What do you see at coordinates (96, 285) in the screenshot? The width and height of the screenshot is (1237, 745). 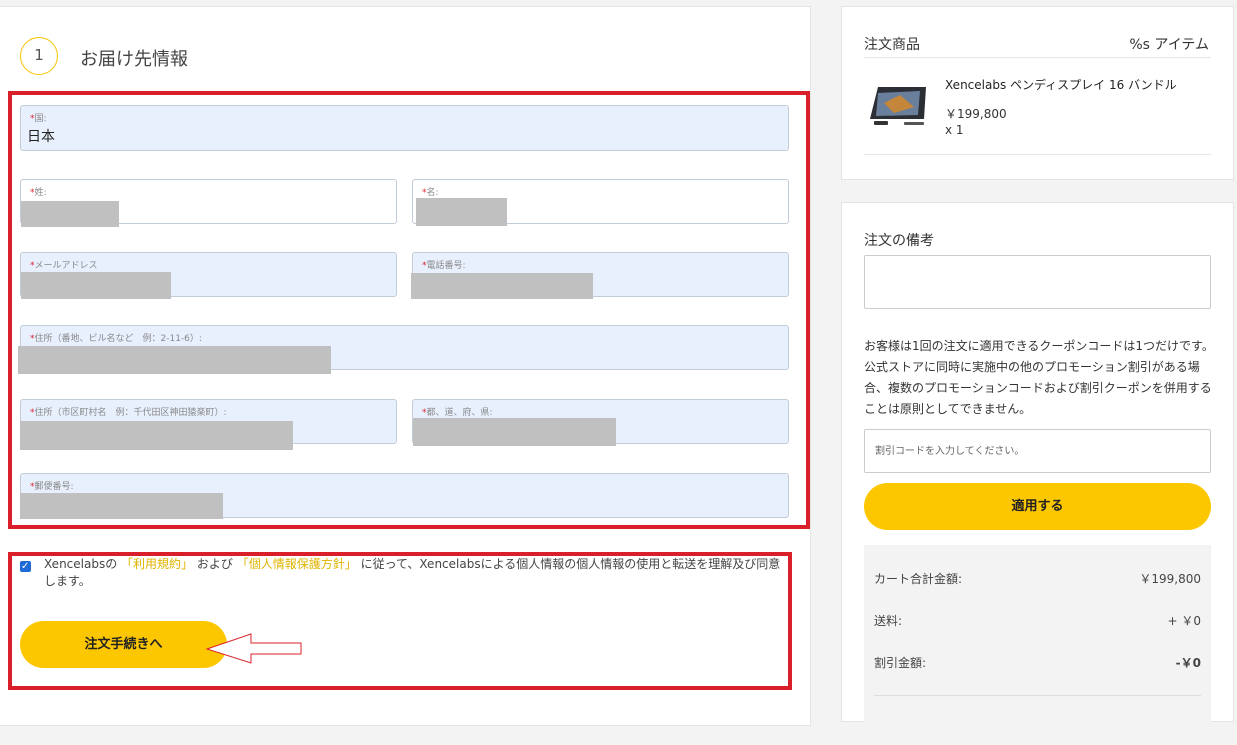 I see `redacted-email` at bounding box center [96, 285].